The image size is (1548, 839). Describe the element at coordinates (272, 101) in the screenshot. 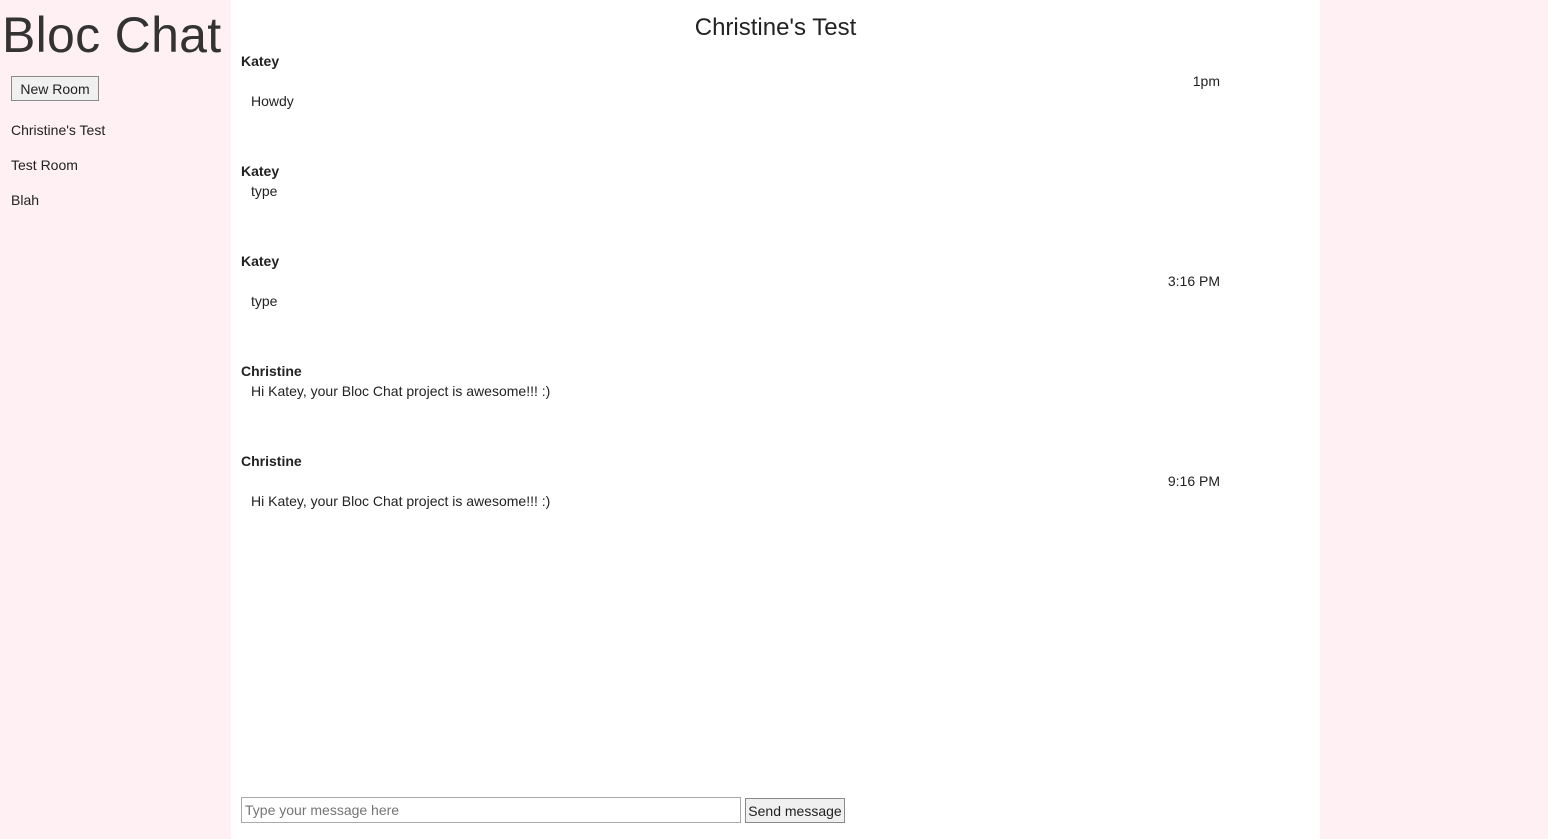

I see `message-content: Howdy` at that location.